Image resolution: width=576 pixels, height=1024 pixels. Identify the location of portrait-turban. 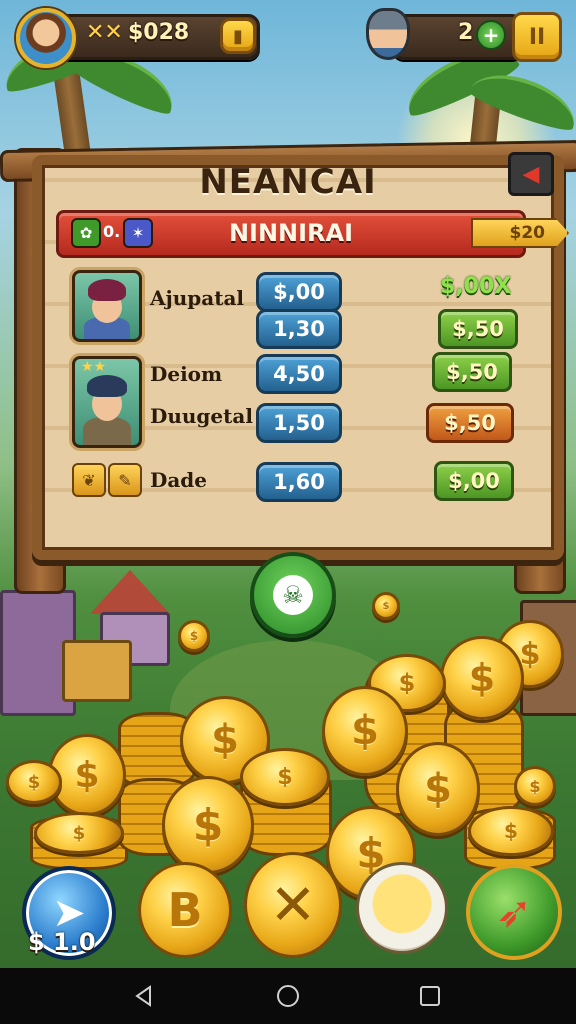
(107, 386).